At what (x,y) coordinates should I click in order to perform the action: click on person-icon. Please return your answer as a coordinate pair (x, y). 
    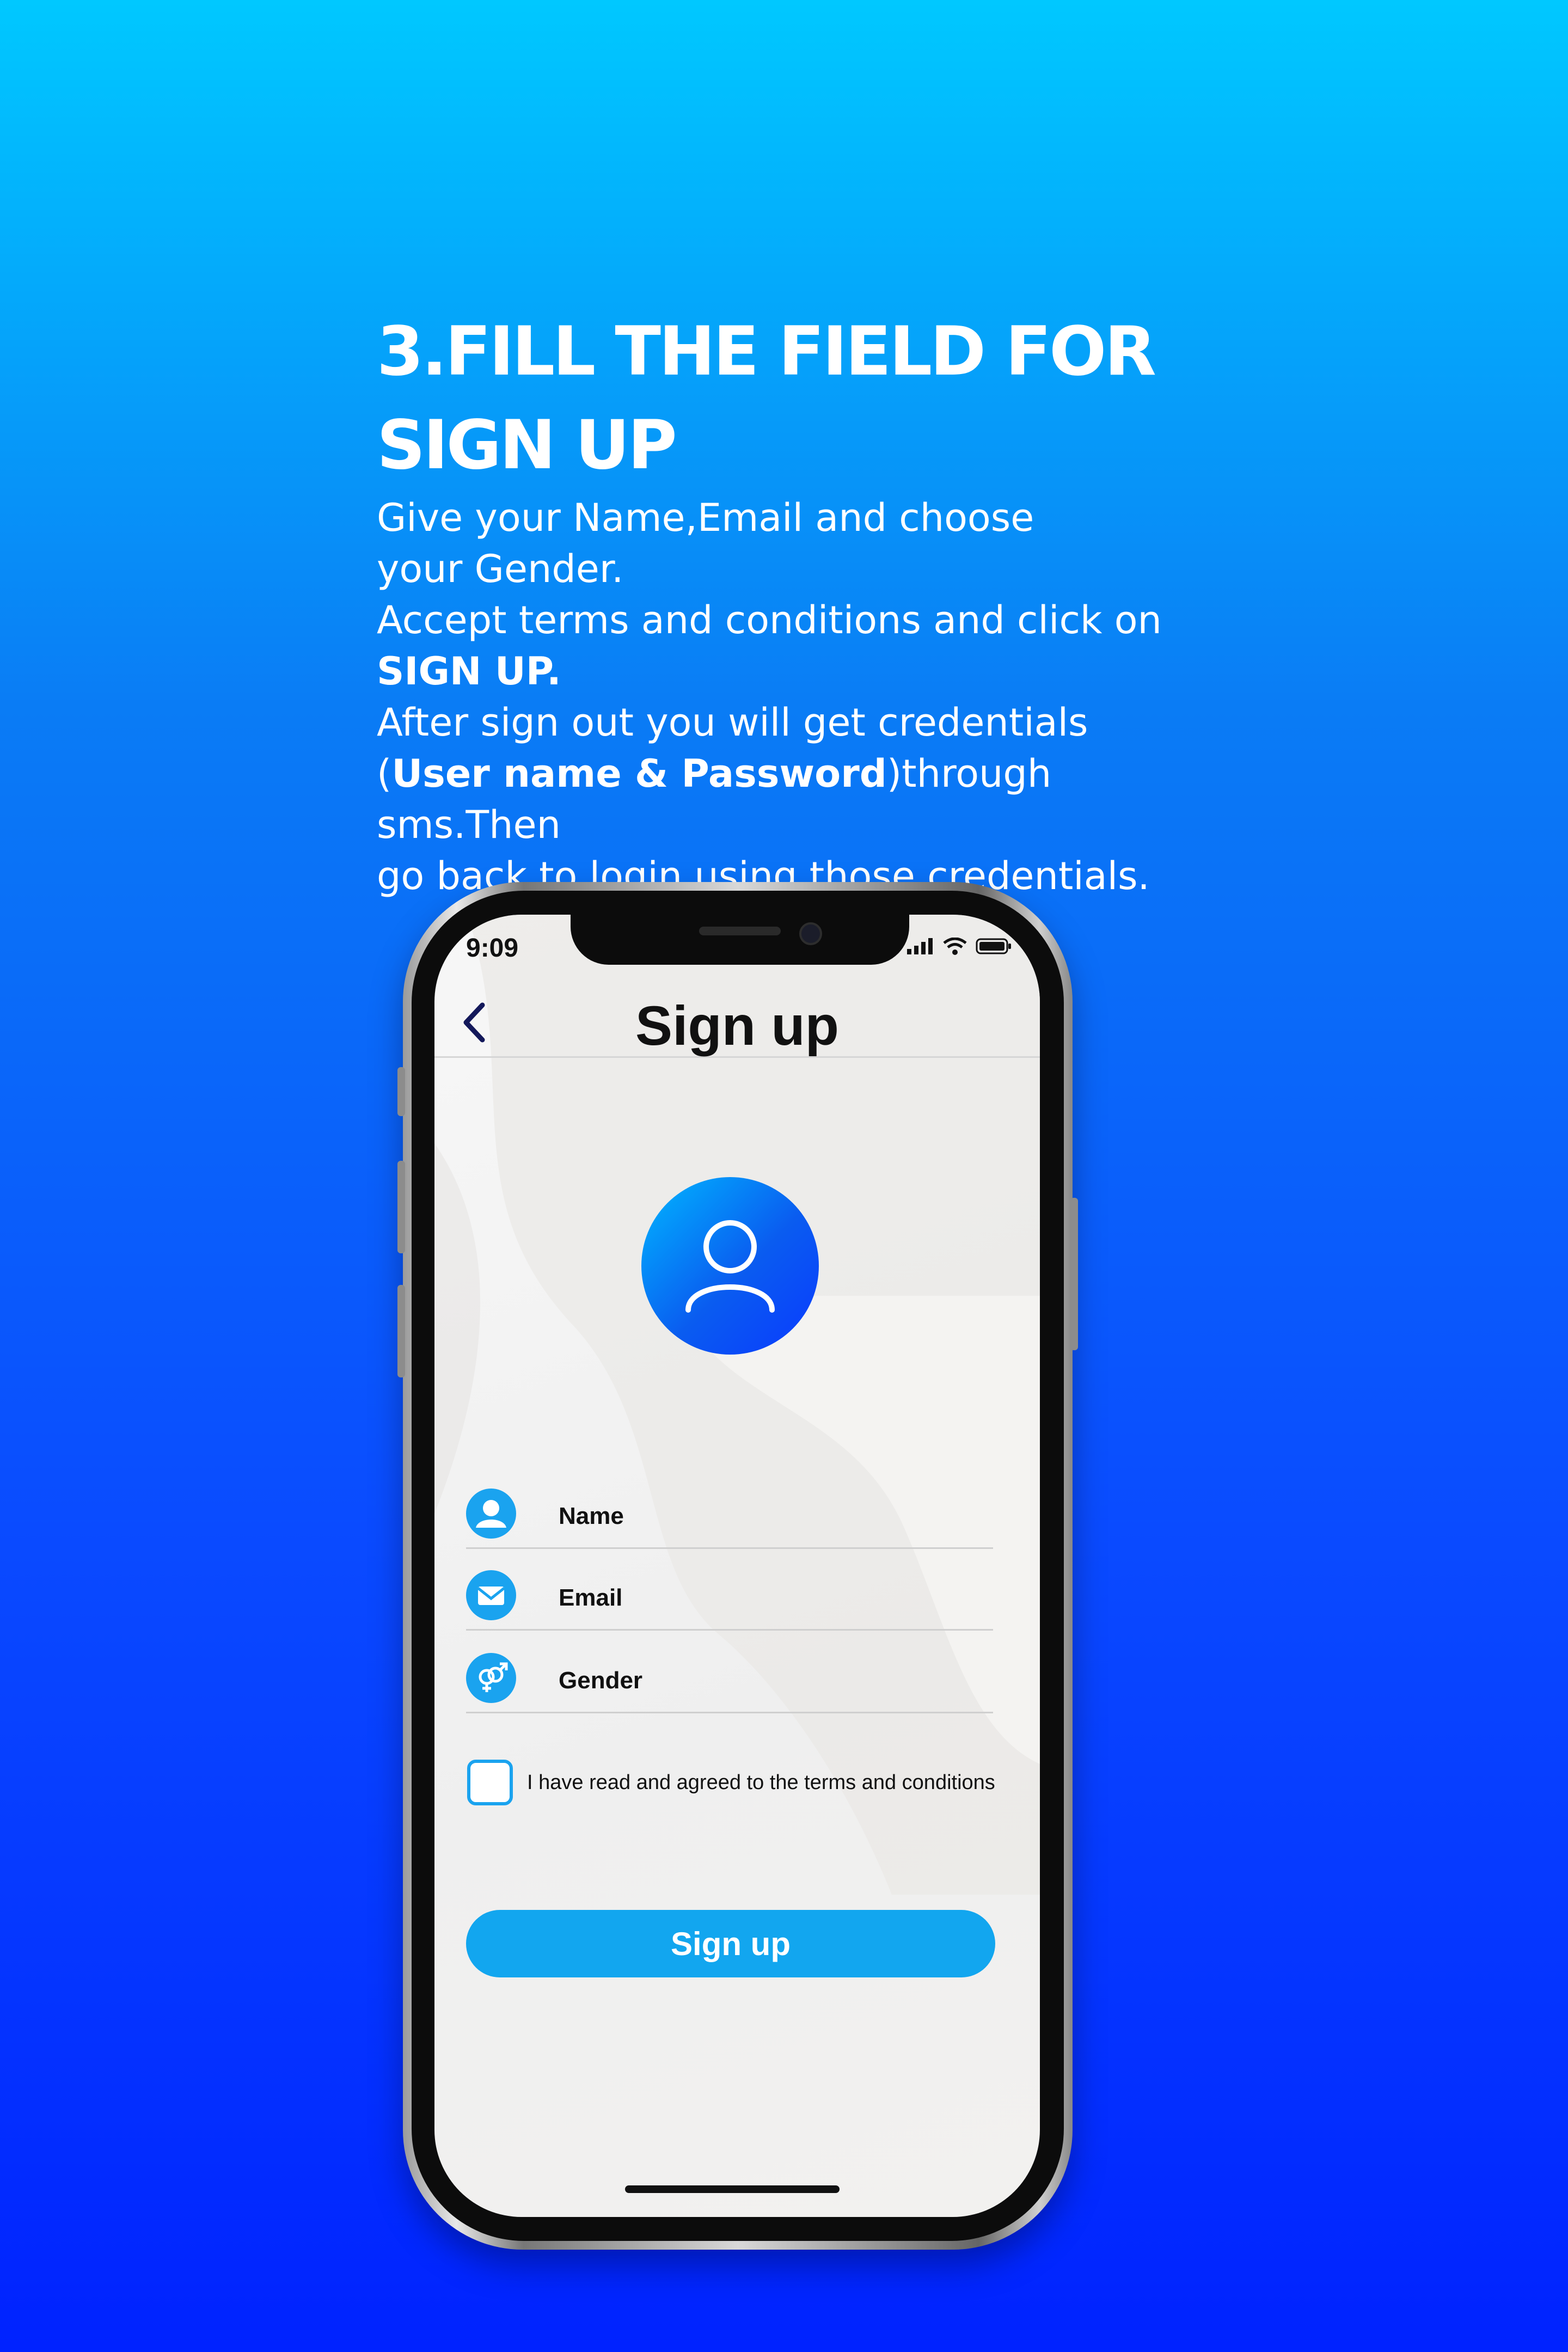
    Looking at the image, I should click on (491, 1514).